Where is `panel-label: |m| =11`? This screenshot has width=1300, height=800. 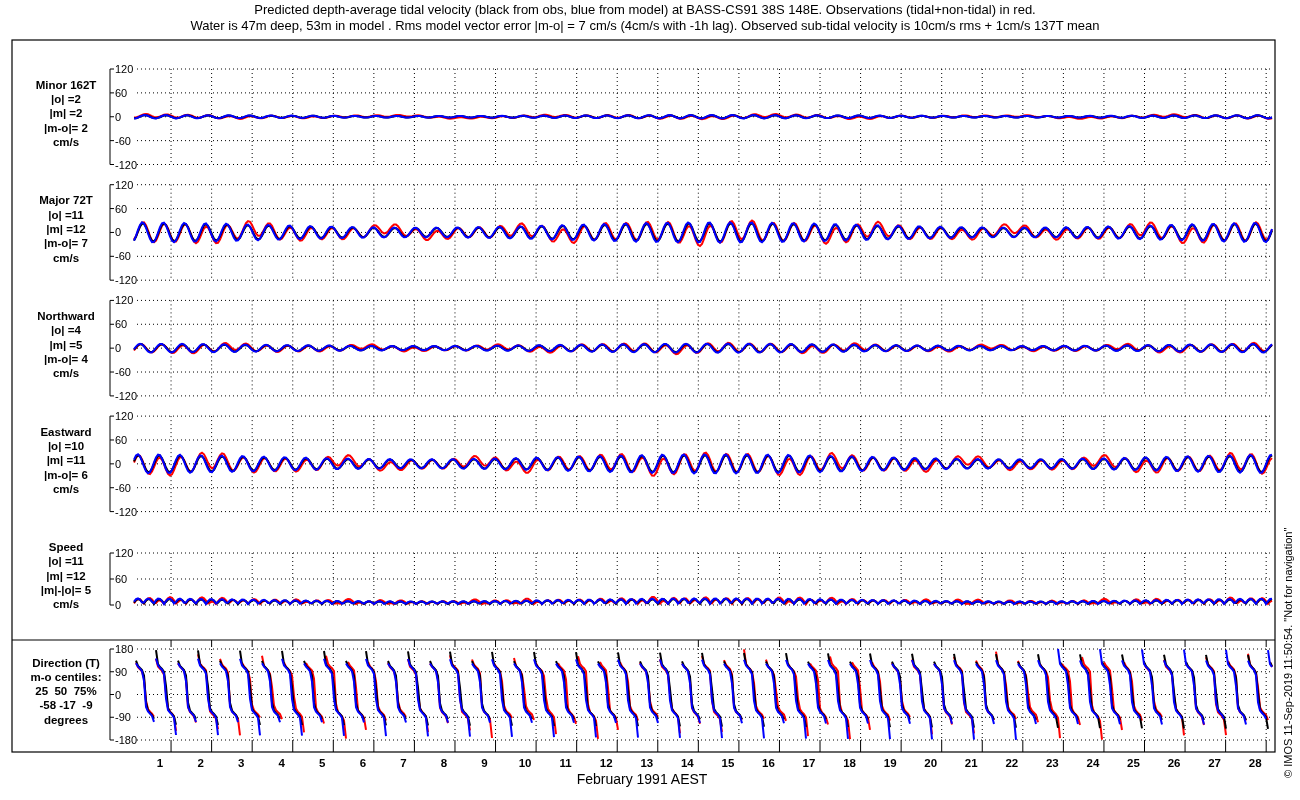
panel-label: |m| =11 is located at coordinates (66, 460).